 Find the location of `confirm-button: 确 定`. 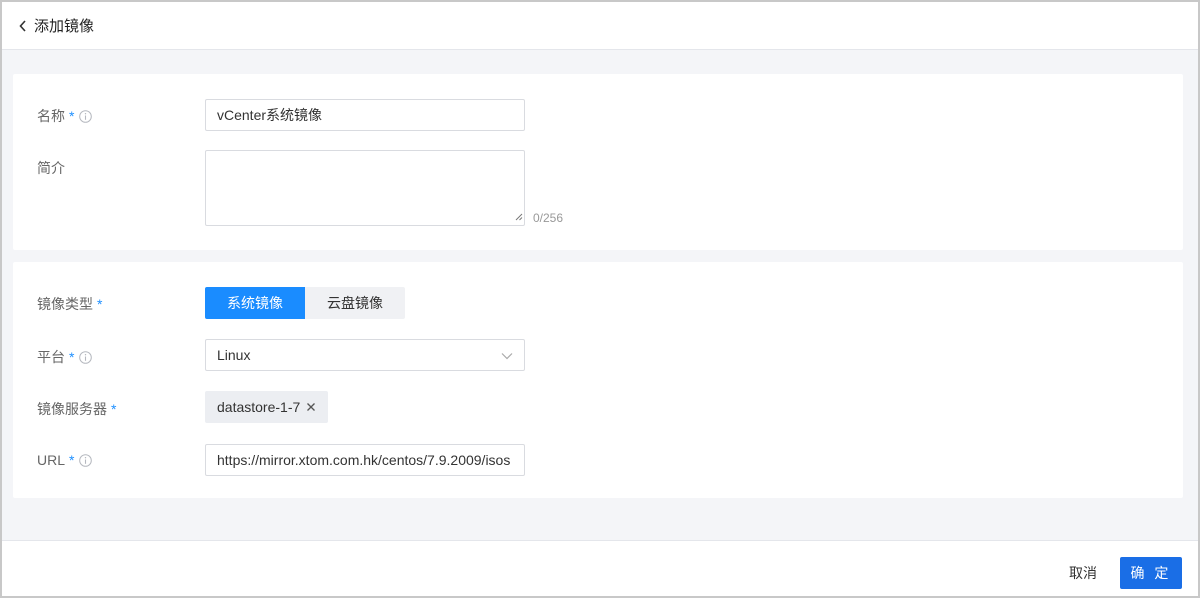

confirm-button: 确 定 is located at coordinates (1151, 573).